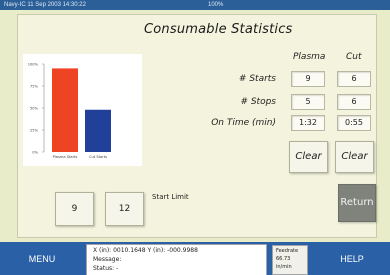  I want to click on plasma-start-limit-button: 9, so click(74, 209).